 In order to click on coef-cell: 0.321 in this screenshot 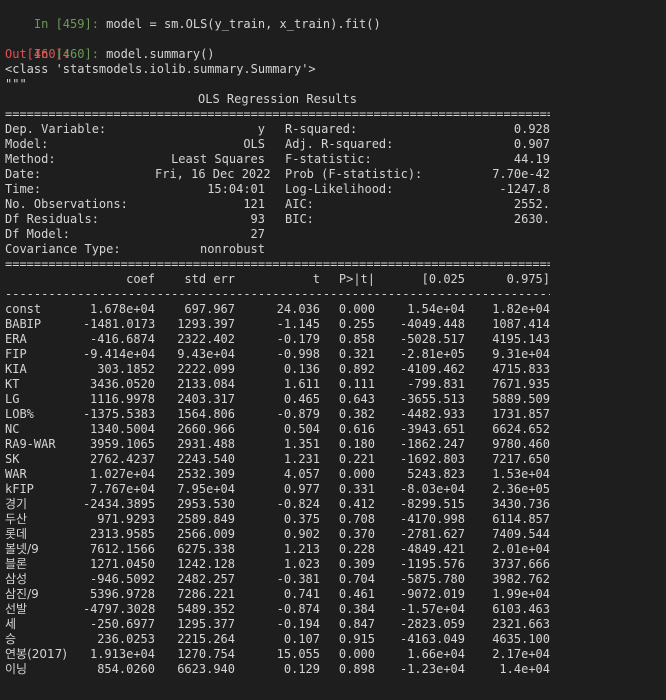, I will do `click(356, 354)`.